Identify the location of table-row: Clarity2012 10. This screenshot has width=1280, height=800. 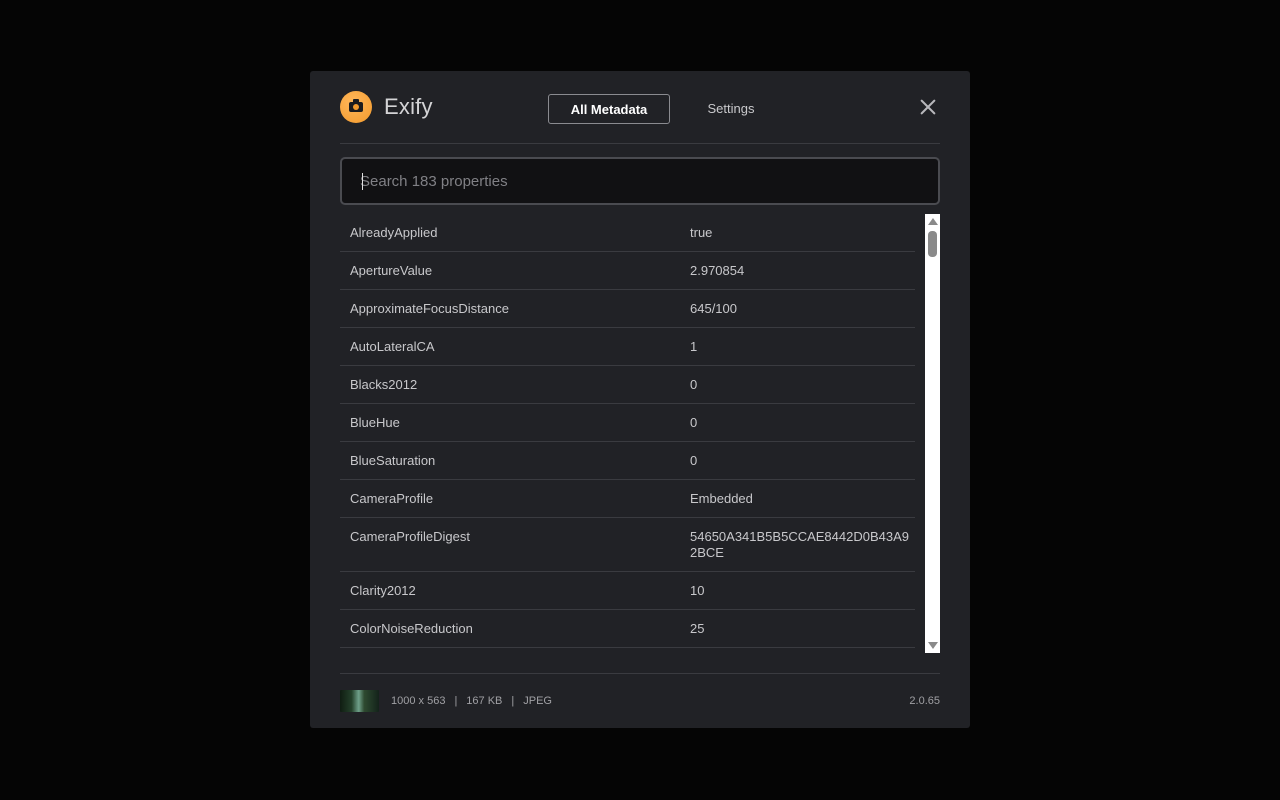
(627, 591).